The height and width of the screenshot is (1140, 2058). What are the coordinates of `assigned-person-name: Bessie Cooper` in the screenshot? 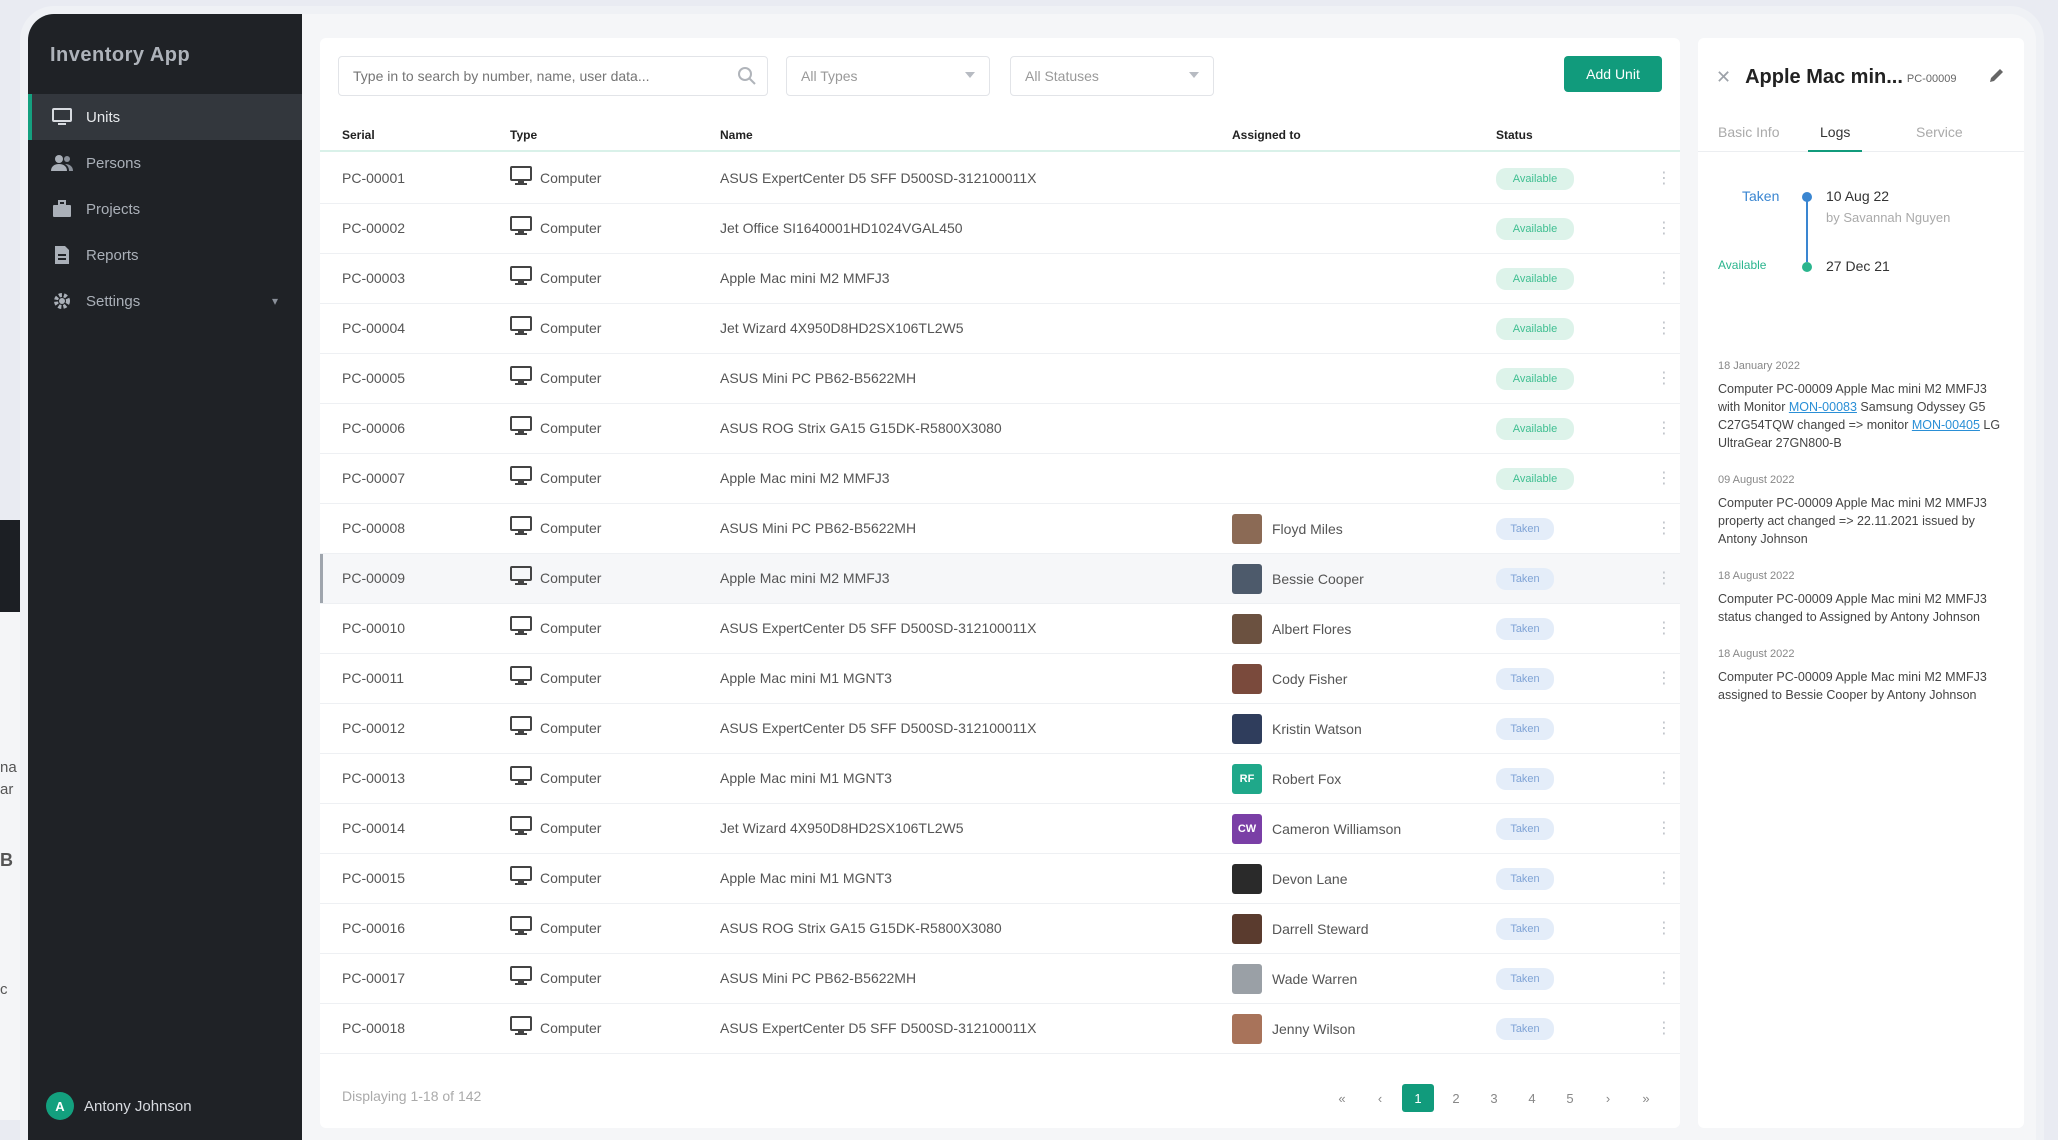 It's located at (1318, 579).